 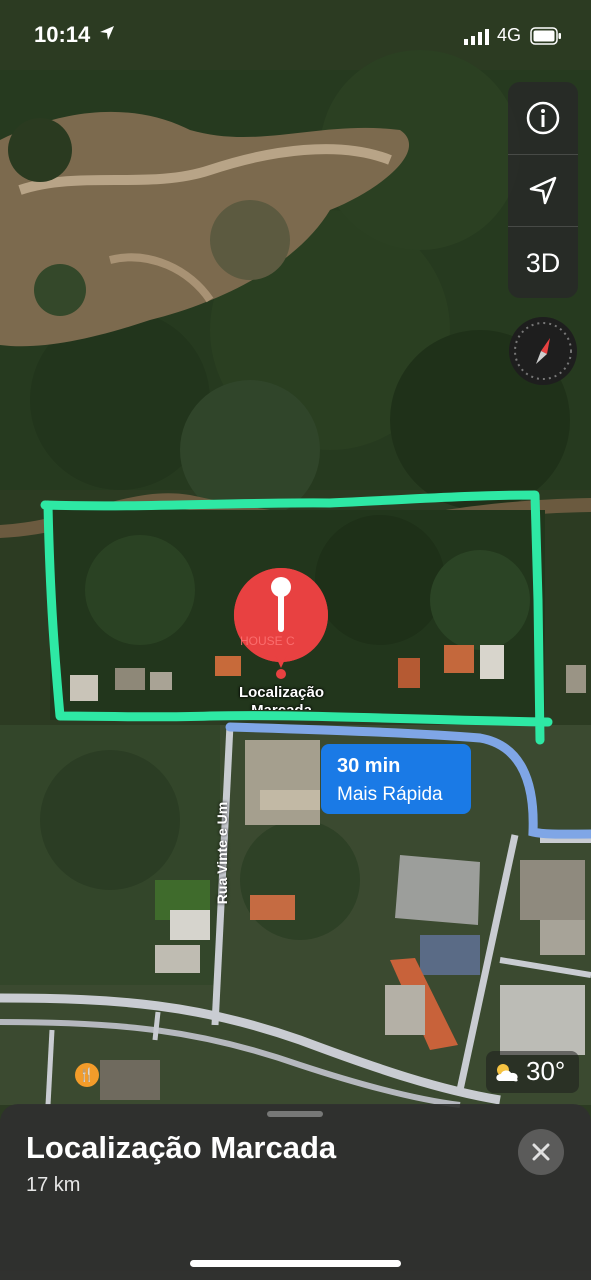 What do you see at coordinates (543, 262) in the screenshot?
I see `view-3d-button: 3D` at bounding box center [543, 262].